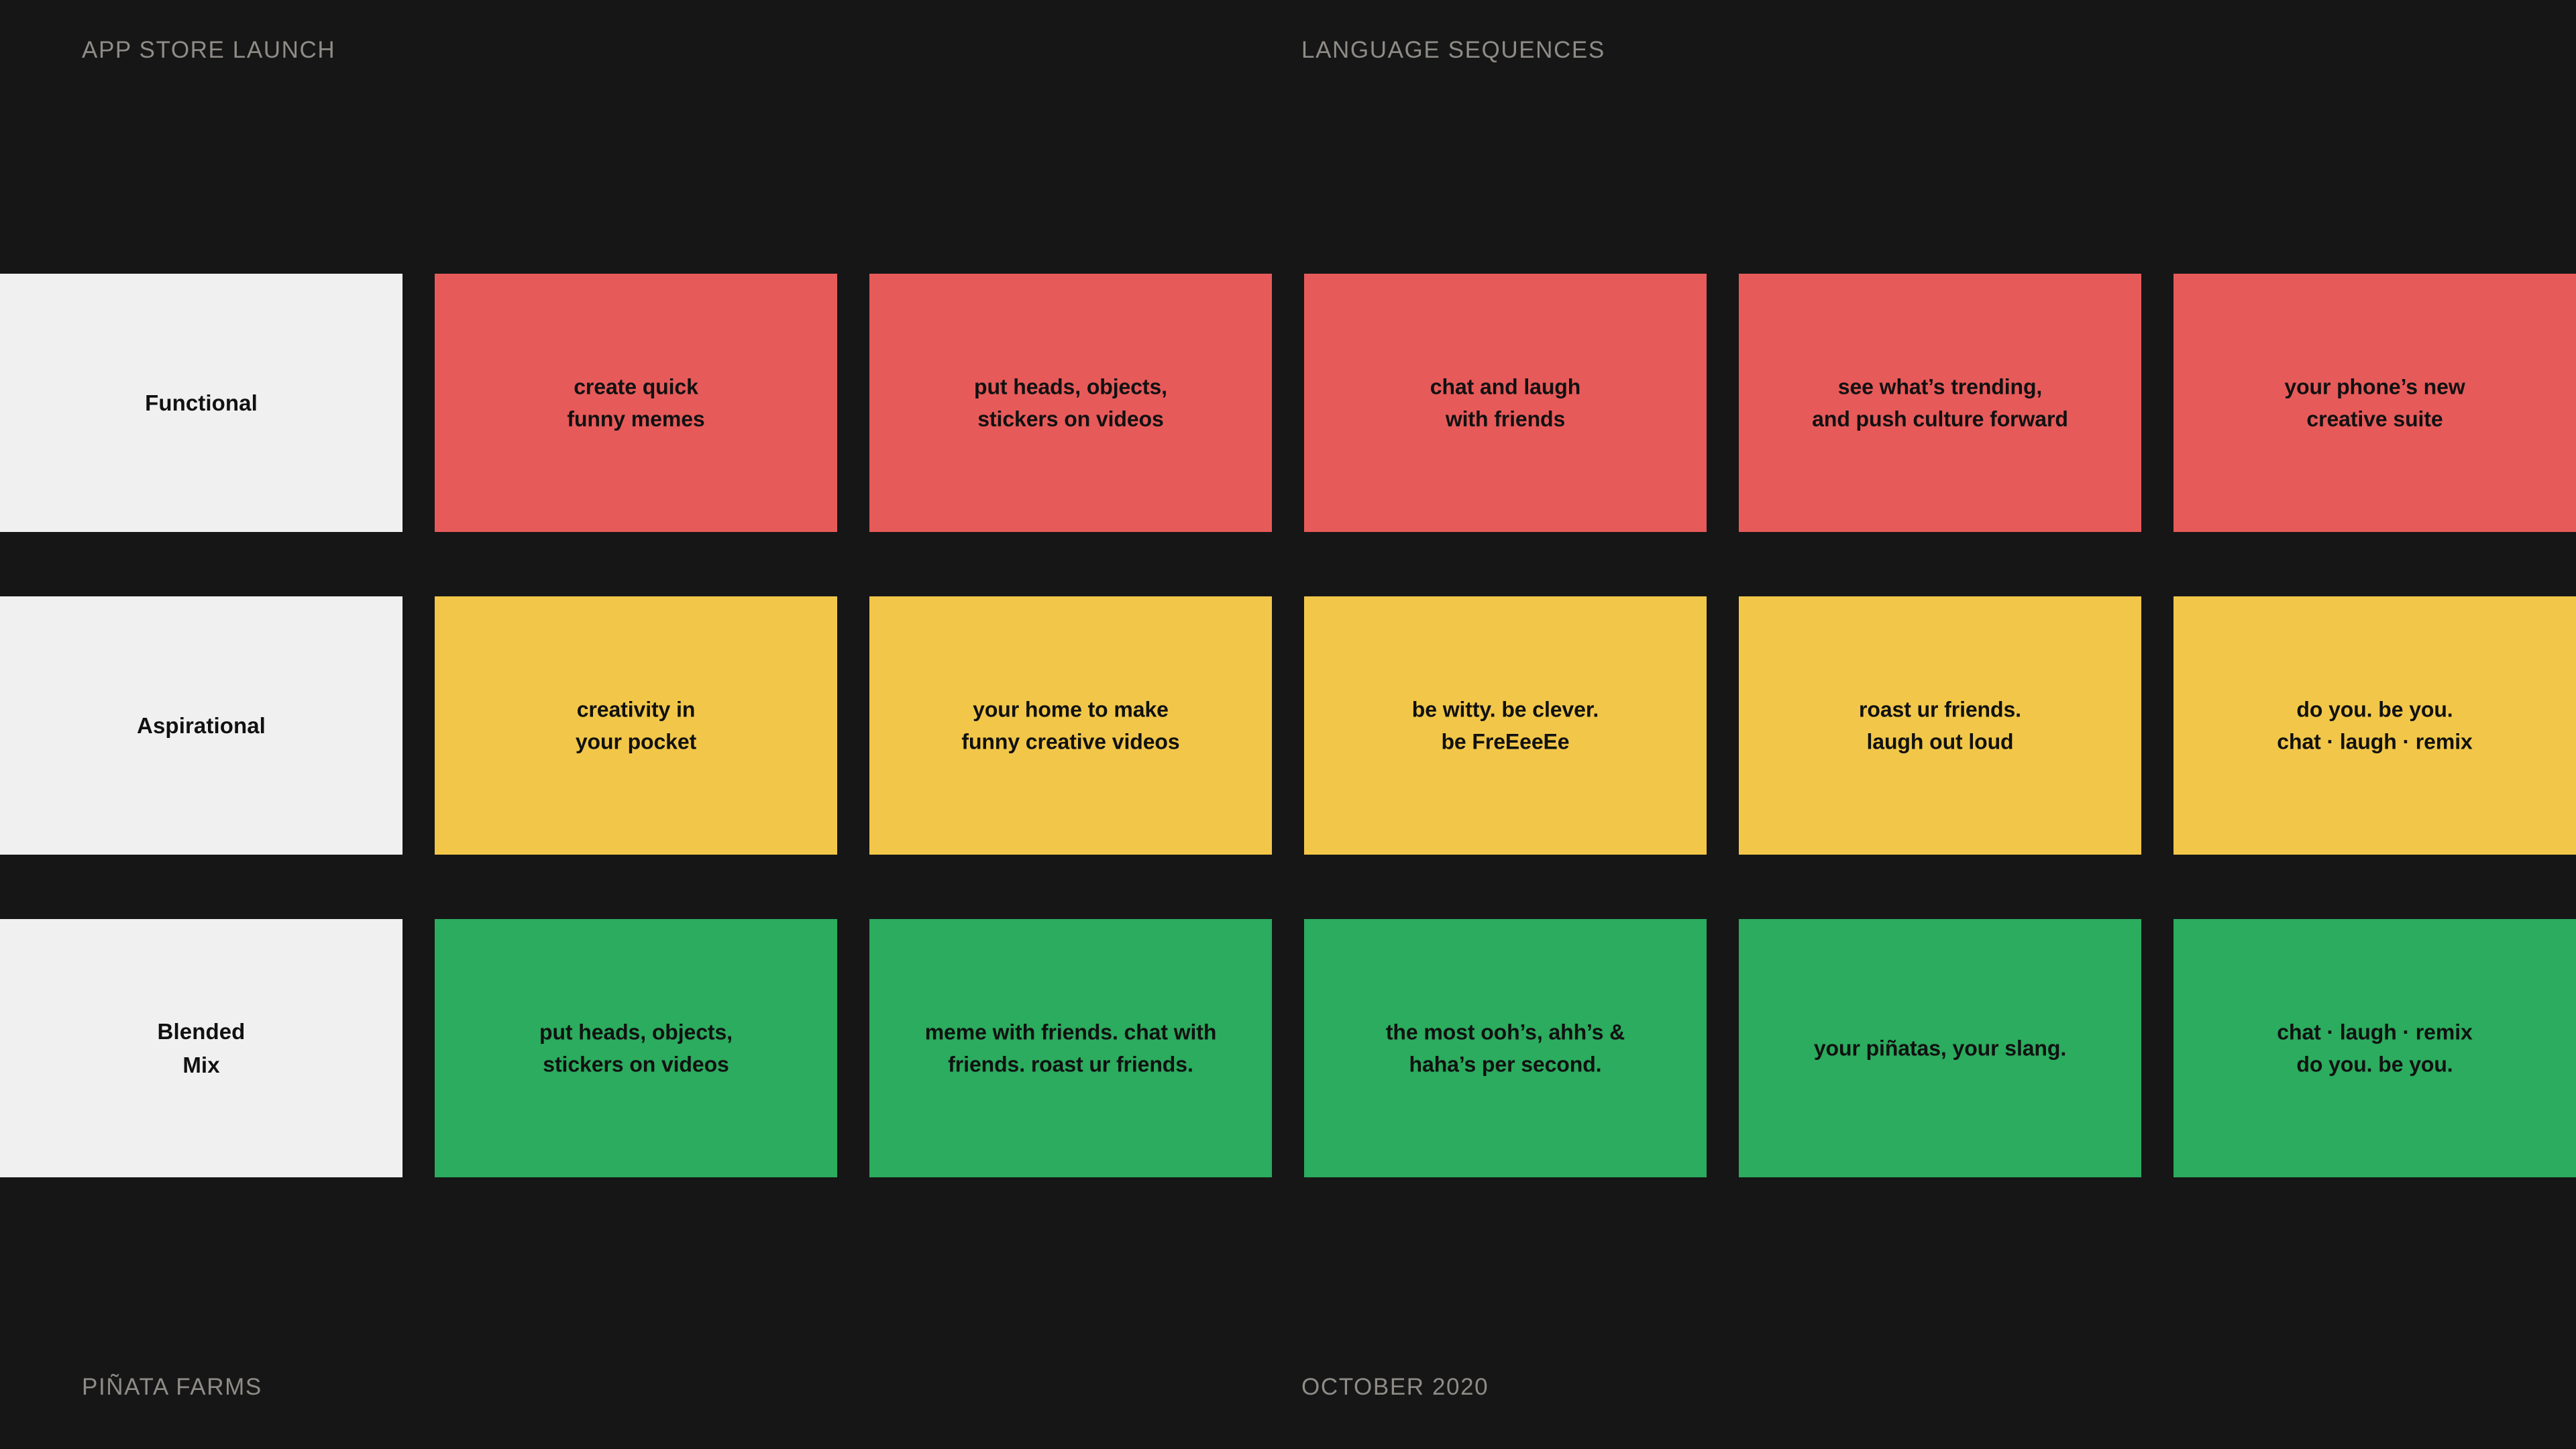  I want to click on message-card-text: your home to make funny creative videos, so click(1070, 725).